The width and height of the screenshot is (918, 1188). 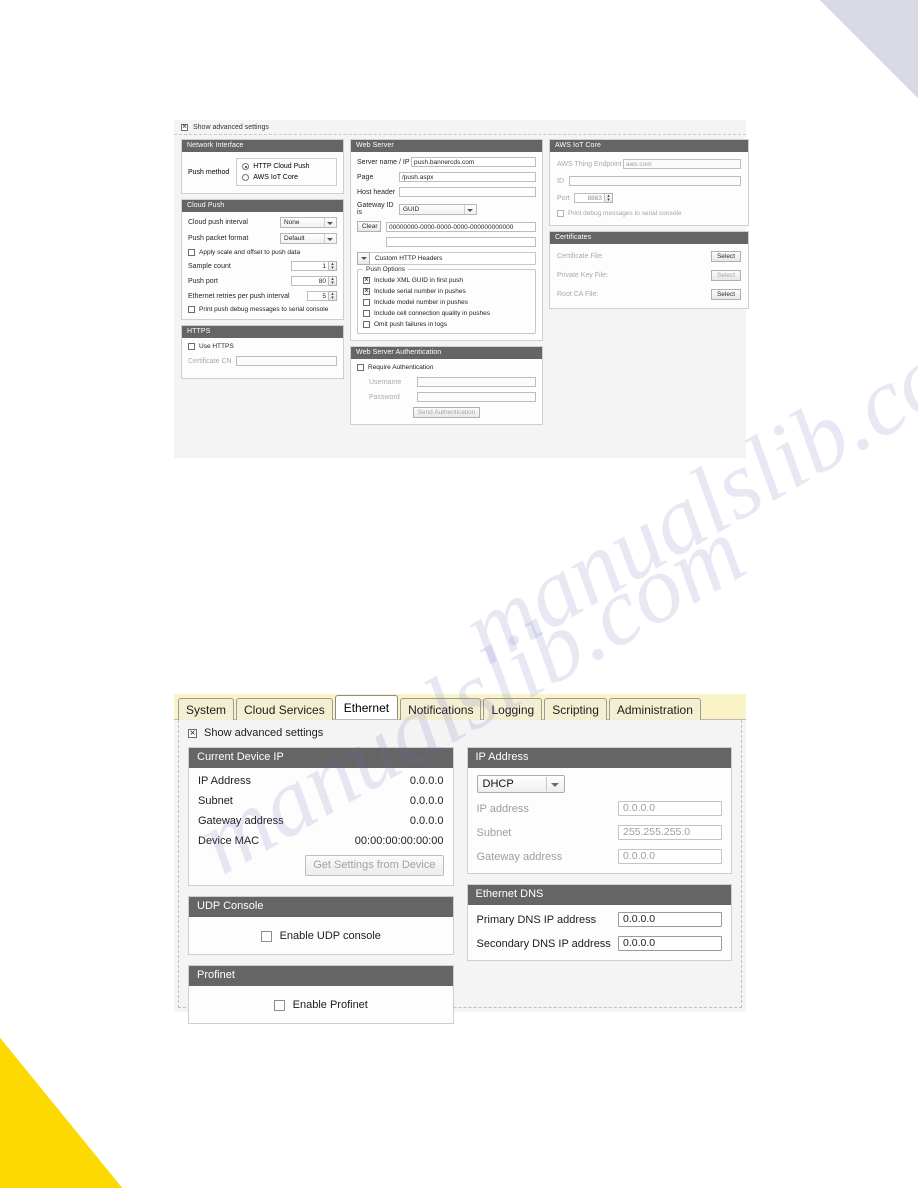 What do you see at coordinates (476, 397) in the screenshot?
I see `password-input` at bounding box center [476, 397].